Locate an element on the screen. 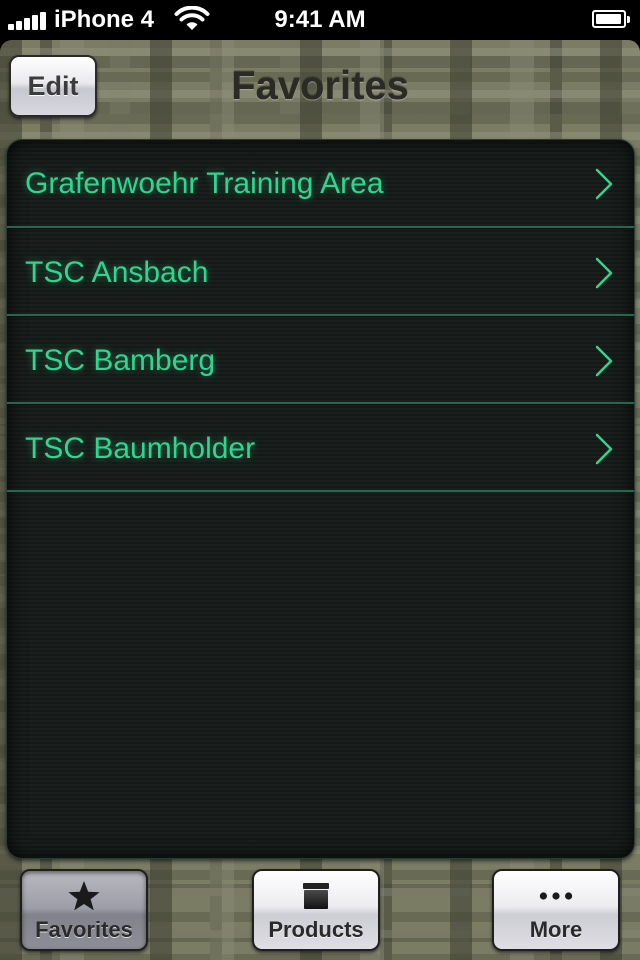 The width and height of the screenshot is (640, 960). edit-button: Edit is located at coordinates (53, 86).